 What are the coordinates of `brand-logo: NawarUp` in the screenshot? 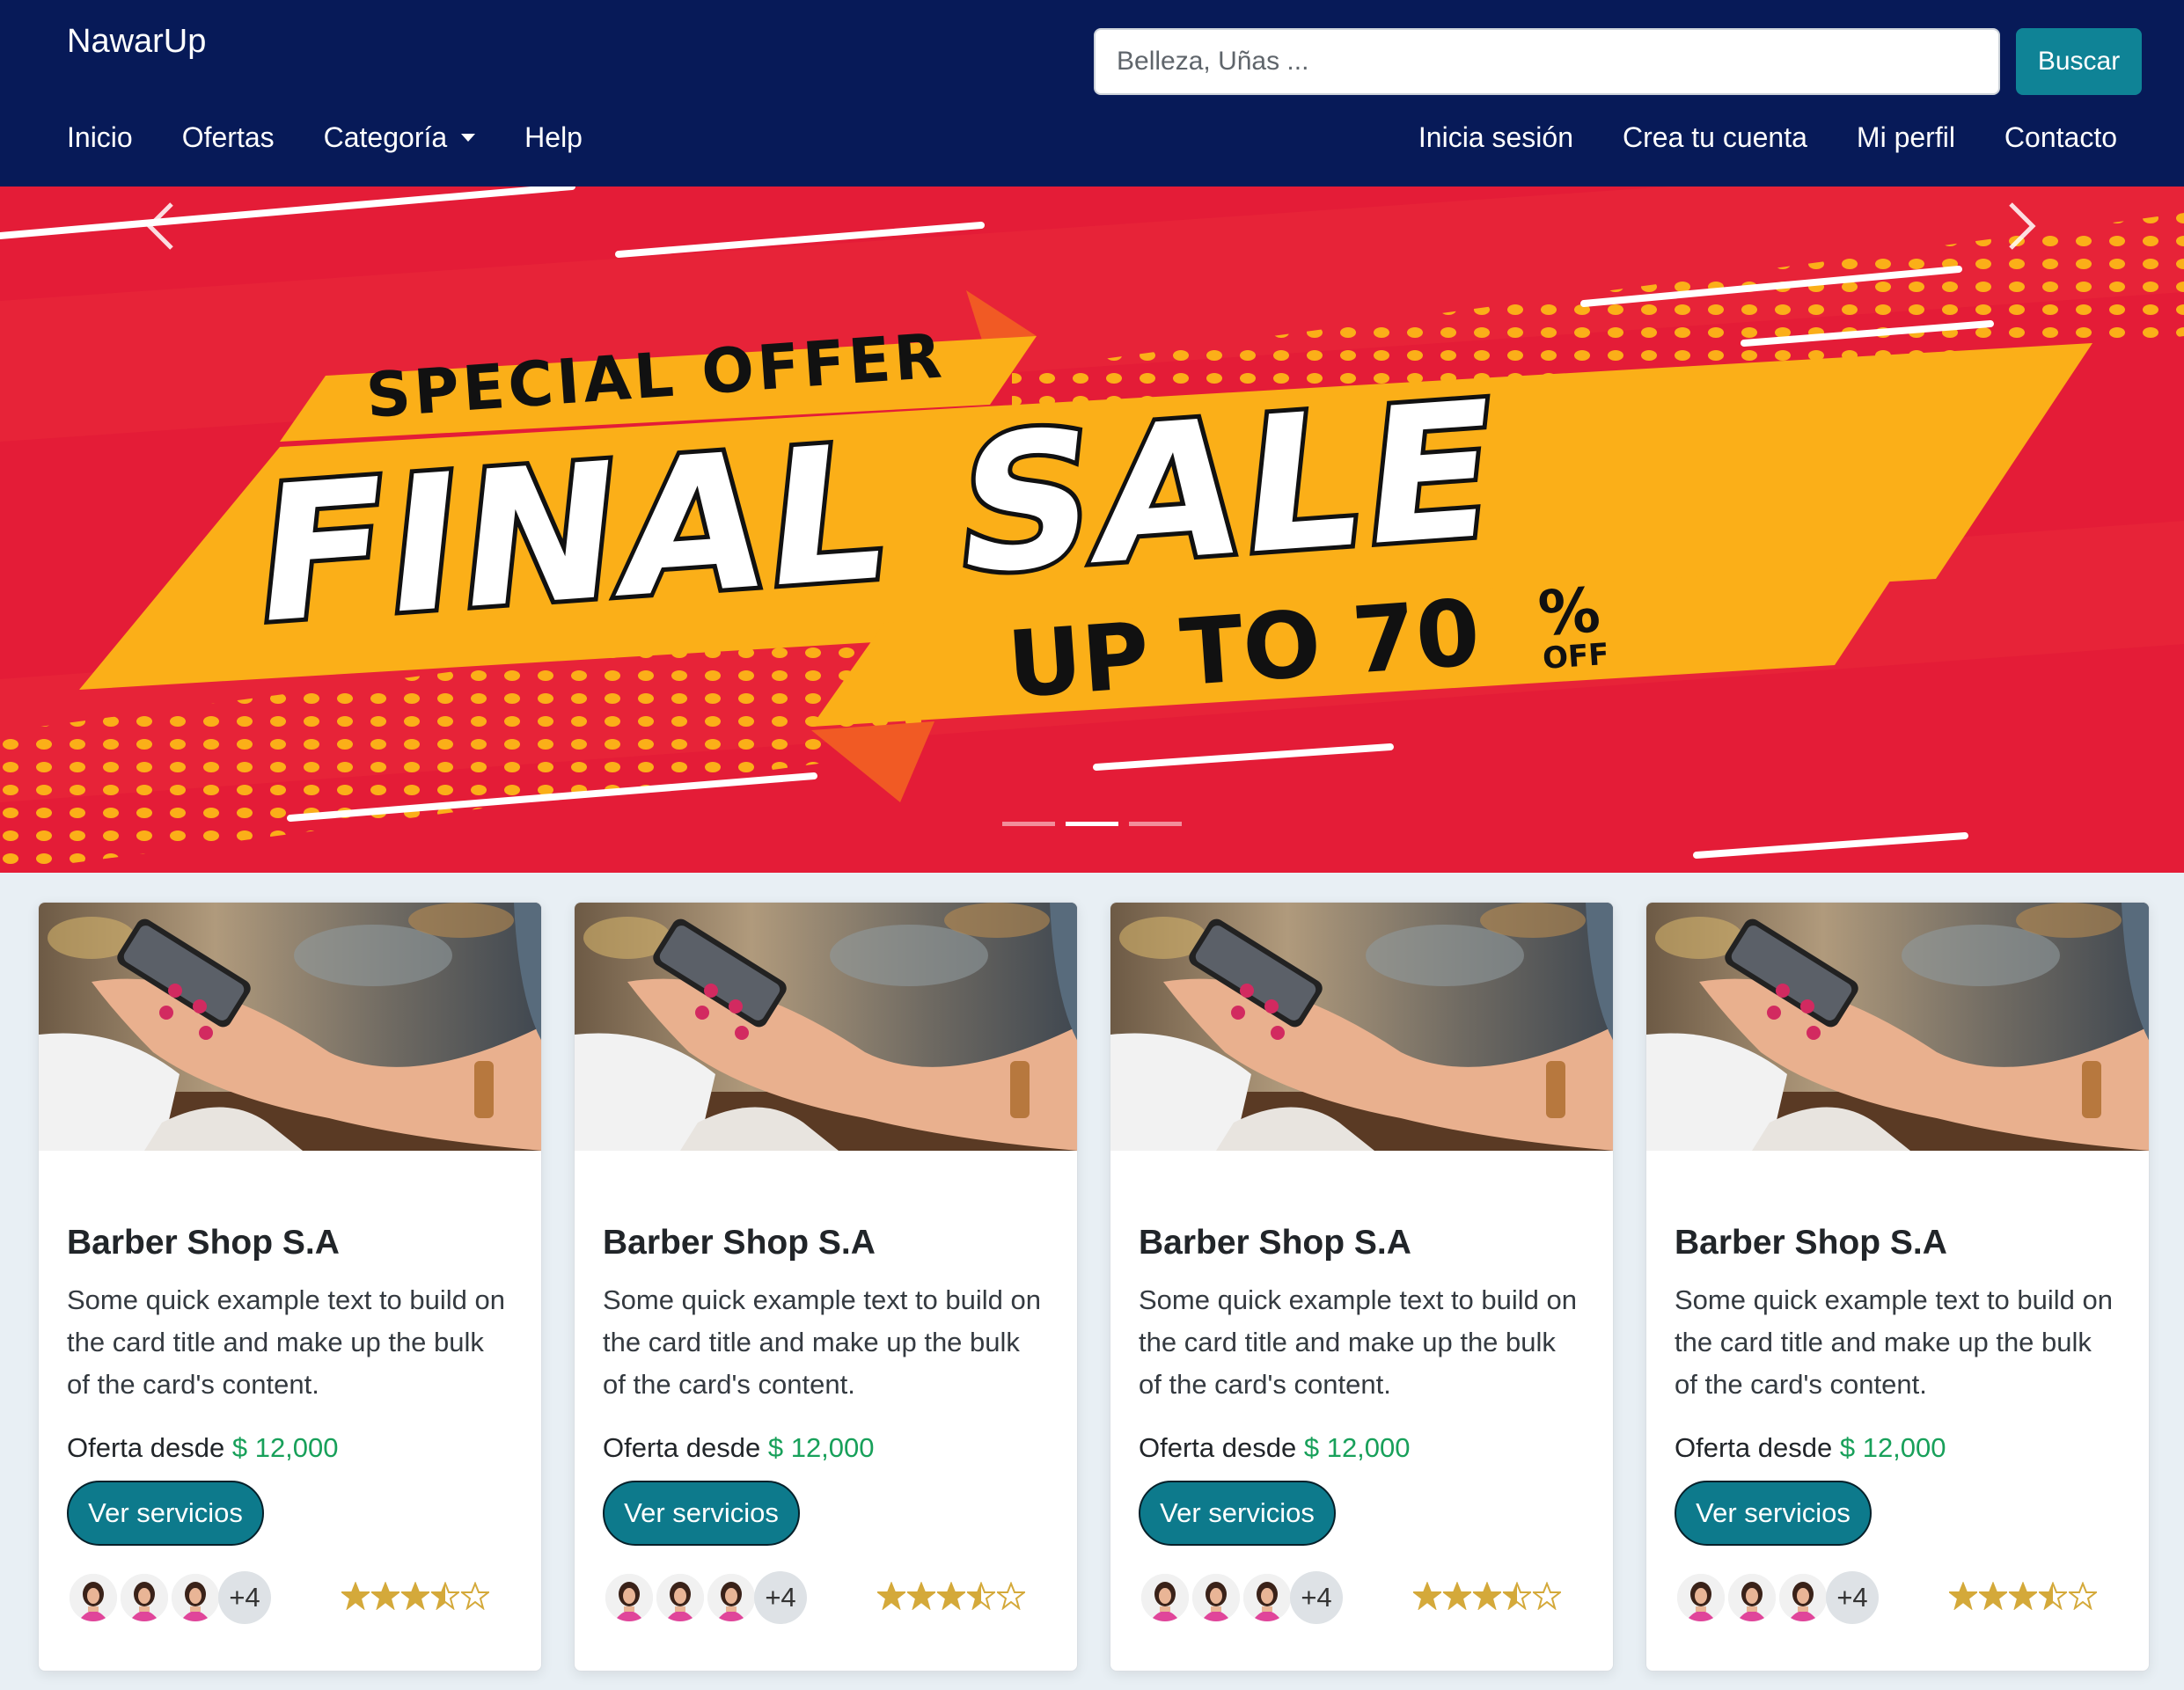 It's located at (136, 42).